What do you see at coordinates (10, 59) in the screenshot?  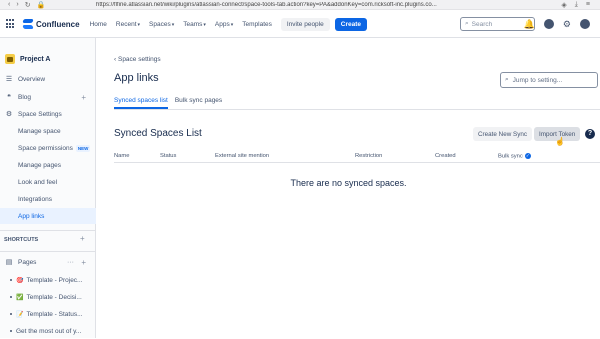 I see `space-avatar-icon` at bounding box center [10, 59].